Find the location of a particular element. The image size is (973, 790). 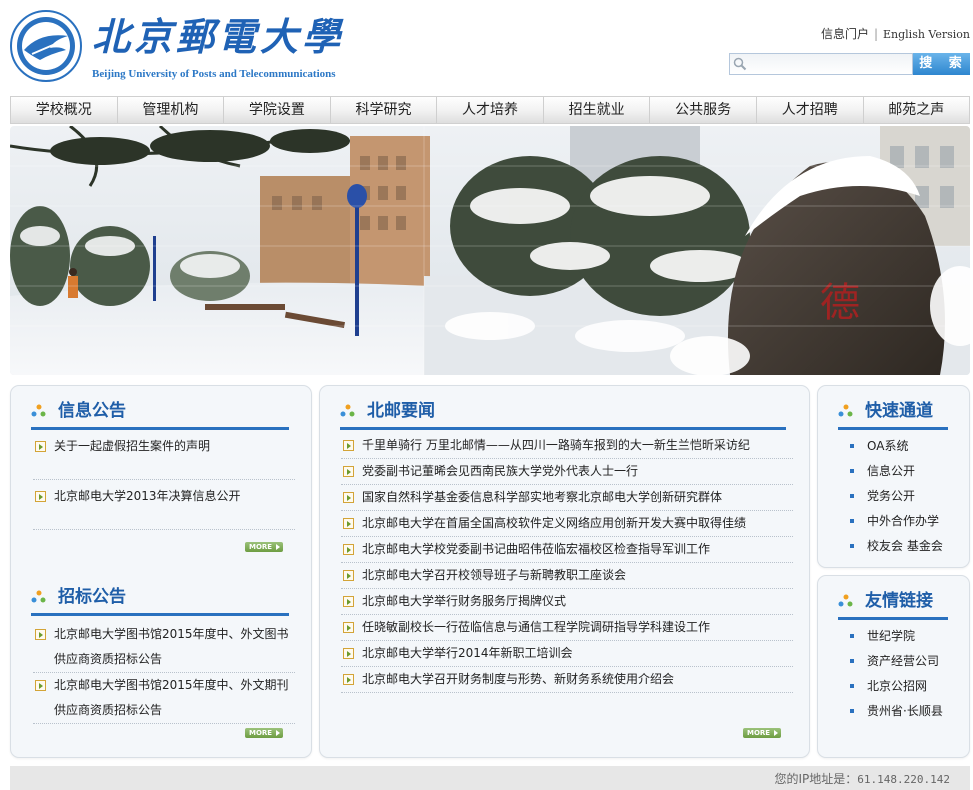

friend-links-list: 世纪学院 资产经营公司 北京公招网 贵州省·长顺县 is located at coordinates (900, 674).